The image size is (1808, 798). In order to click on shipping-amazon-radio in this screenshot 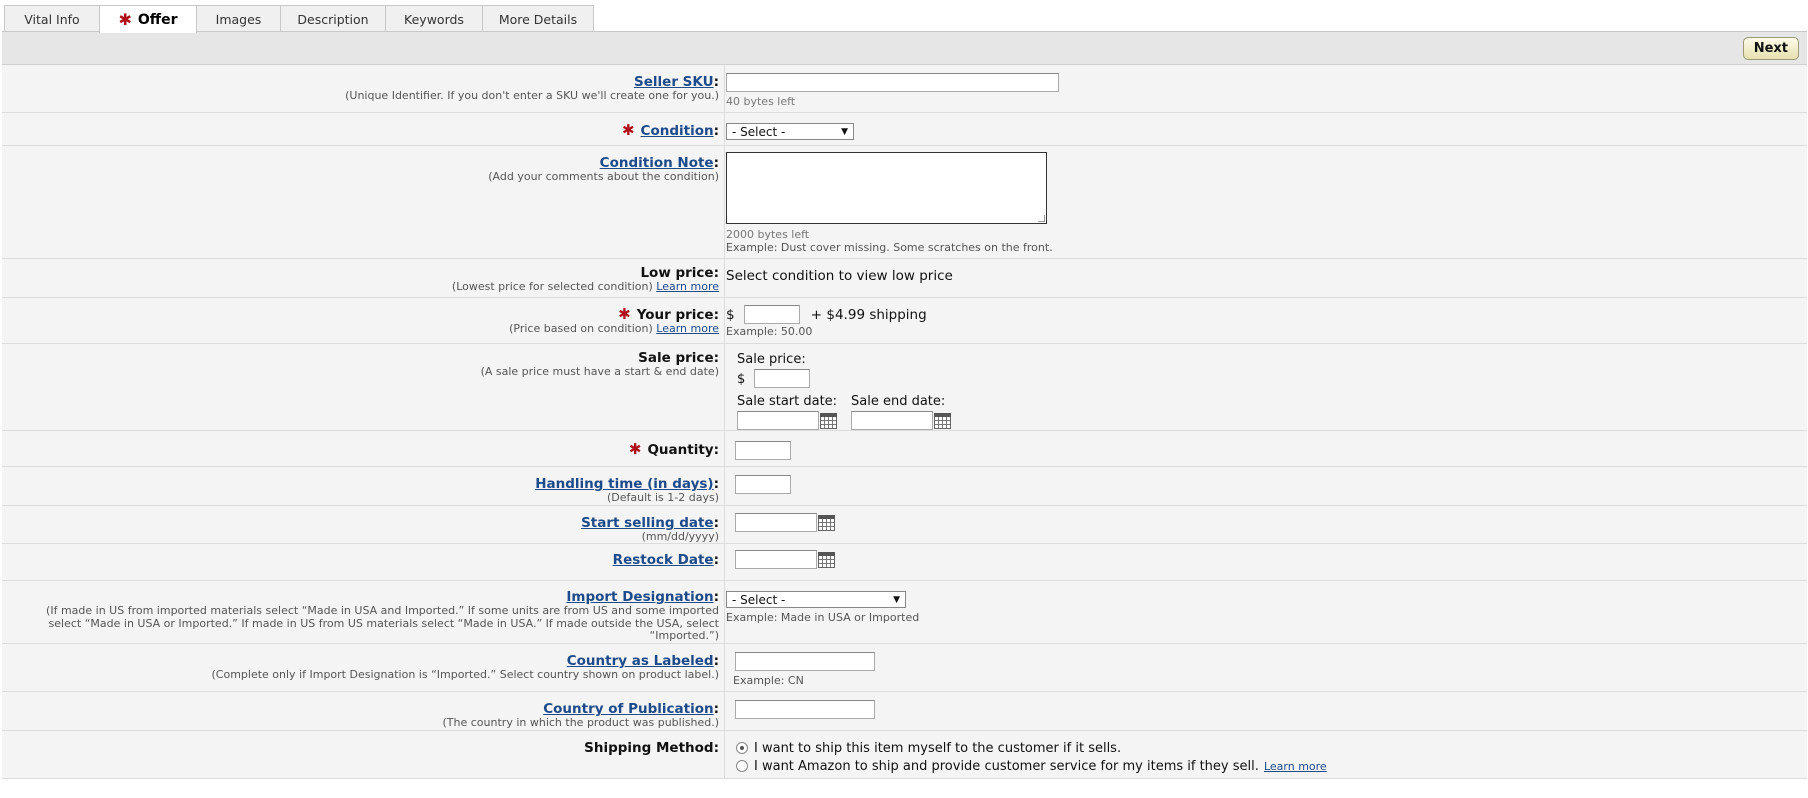, I will do `click(742, 765)`.